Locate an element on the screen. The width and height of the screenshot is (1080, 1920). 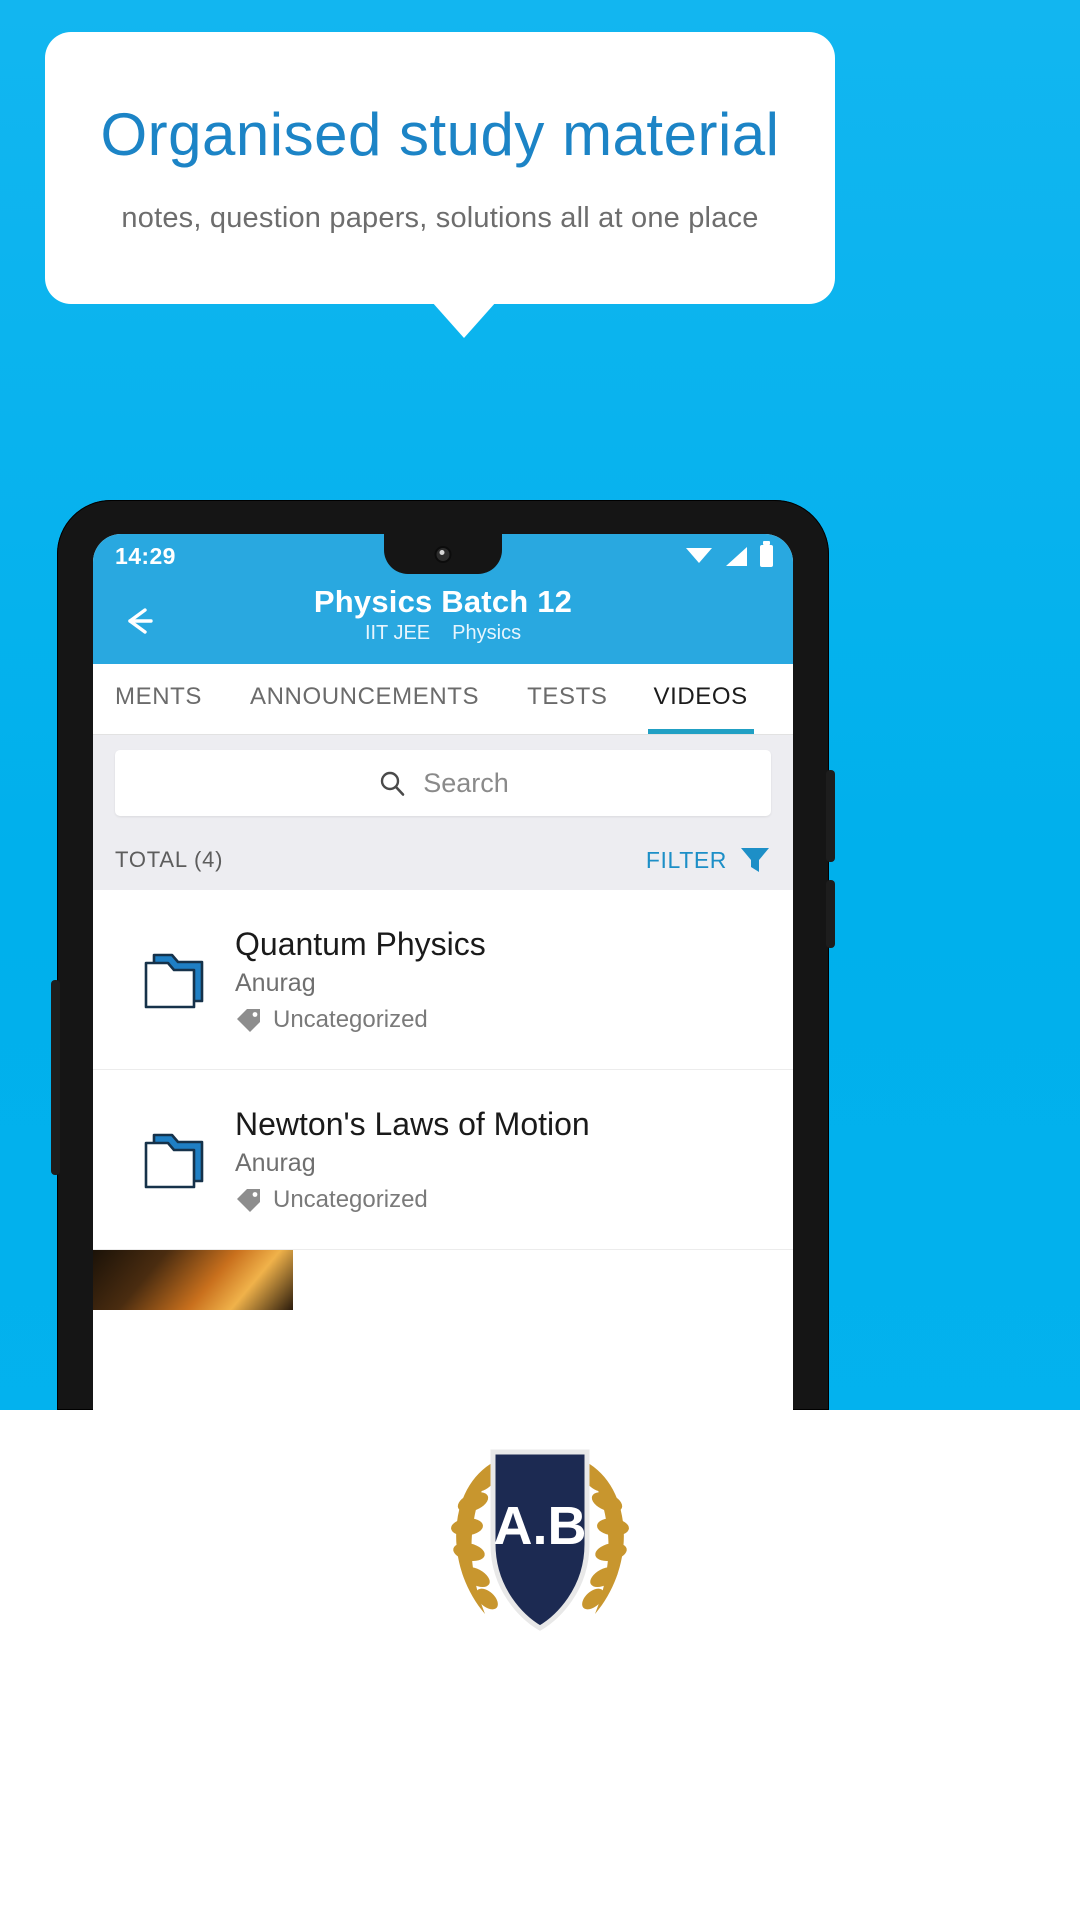
signal-icon is located at coordinates (736, 556).